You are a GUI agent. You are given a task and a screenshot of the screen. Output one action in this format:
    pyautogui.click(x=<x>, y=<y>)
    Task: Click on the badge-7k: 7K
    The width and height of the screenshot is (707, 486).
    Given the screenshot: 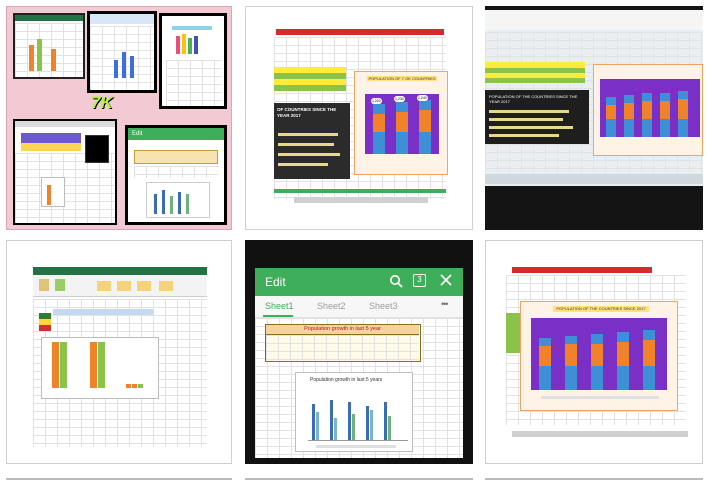 What is the action you would take?
    pyautogui.click(x=102, y=102)
    